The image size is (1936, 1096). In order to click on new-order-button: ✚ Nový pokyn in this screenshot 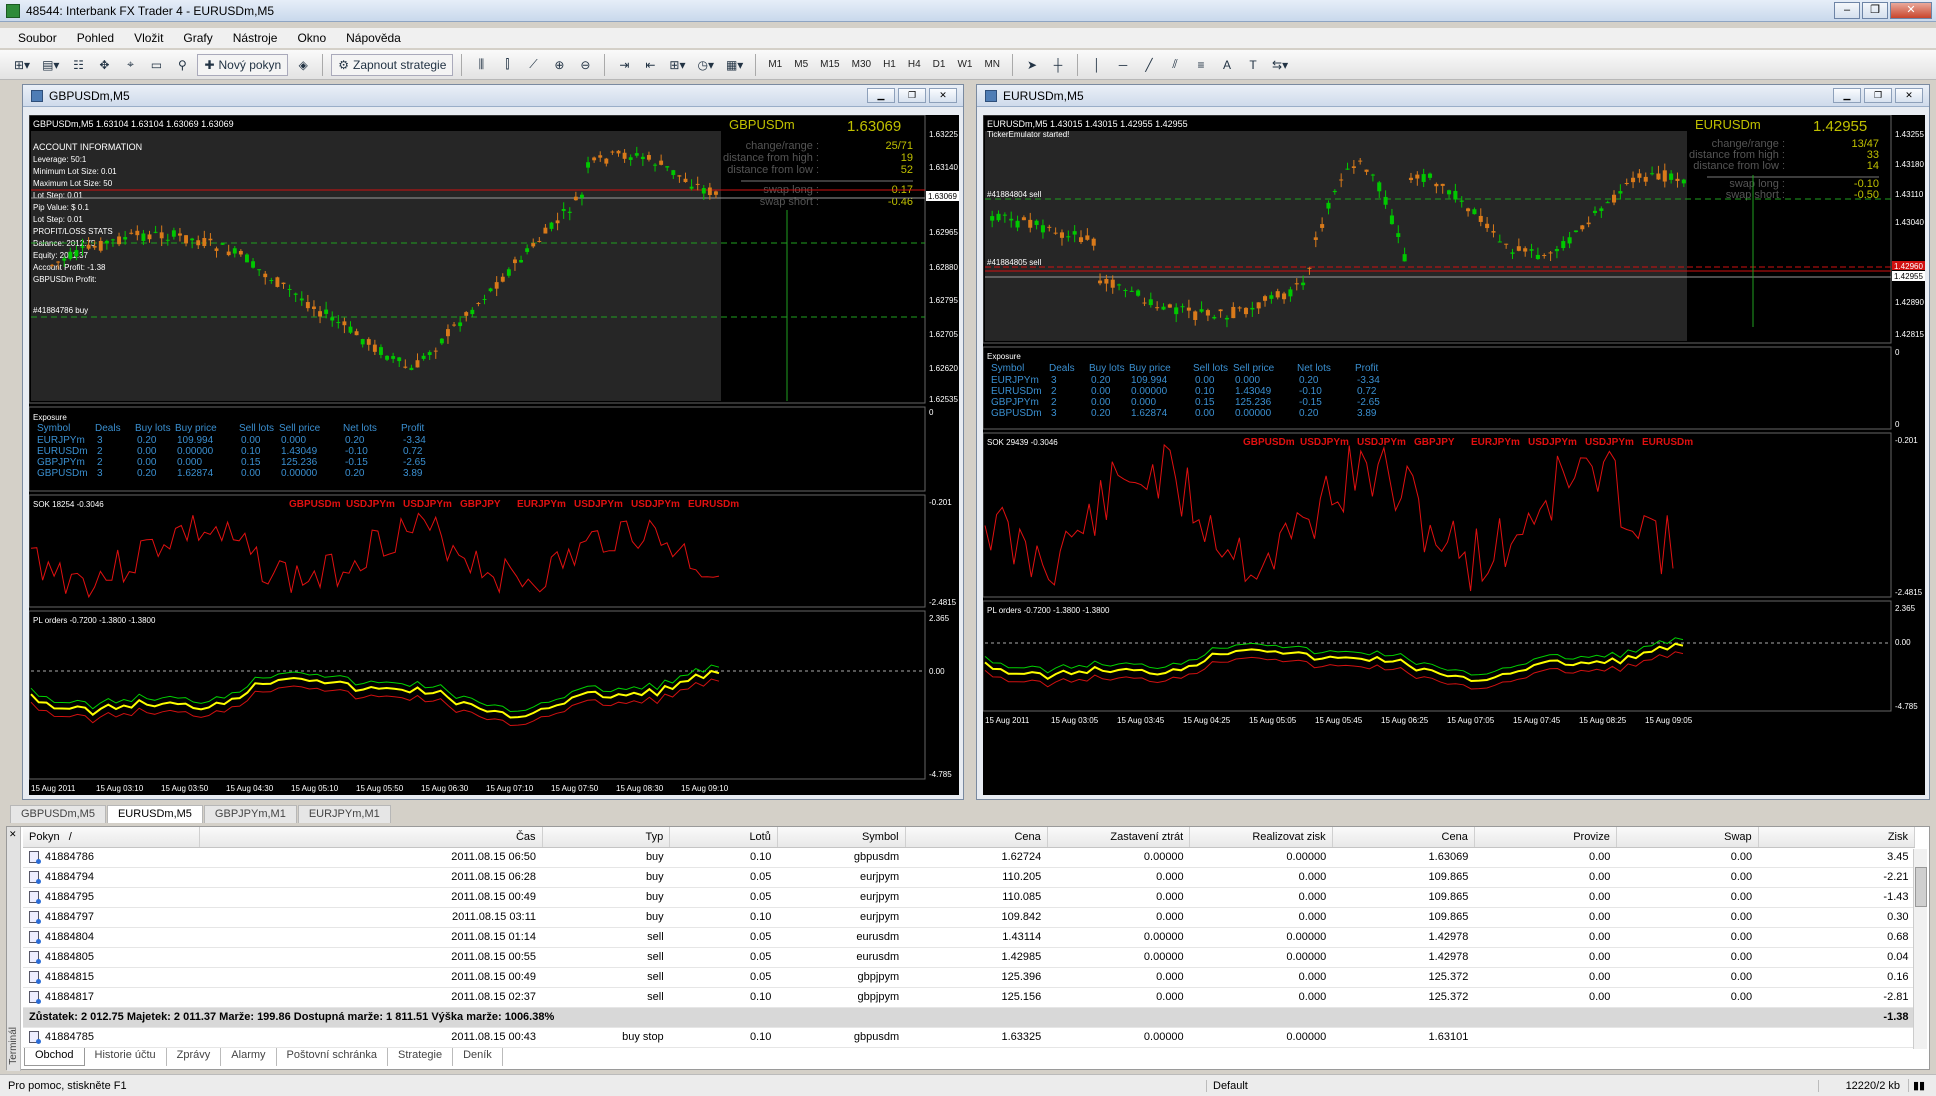, I will do `click(243, 64)`.